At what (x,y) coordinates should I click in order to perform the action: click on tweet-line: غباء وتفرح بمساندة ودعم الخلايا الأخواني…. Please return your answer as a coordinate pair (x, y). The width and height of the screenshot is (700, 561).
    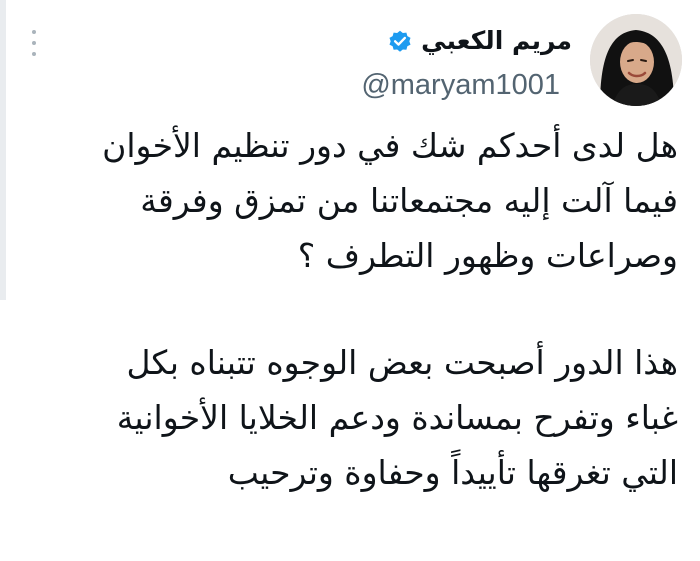
    Looking at the image, I should click on (397, 417).